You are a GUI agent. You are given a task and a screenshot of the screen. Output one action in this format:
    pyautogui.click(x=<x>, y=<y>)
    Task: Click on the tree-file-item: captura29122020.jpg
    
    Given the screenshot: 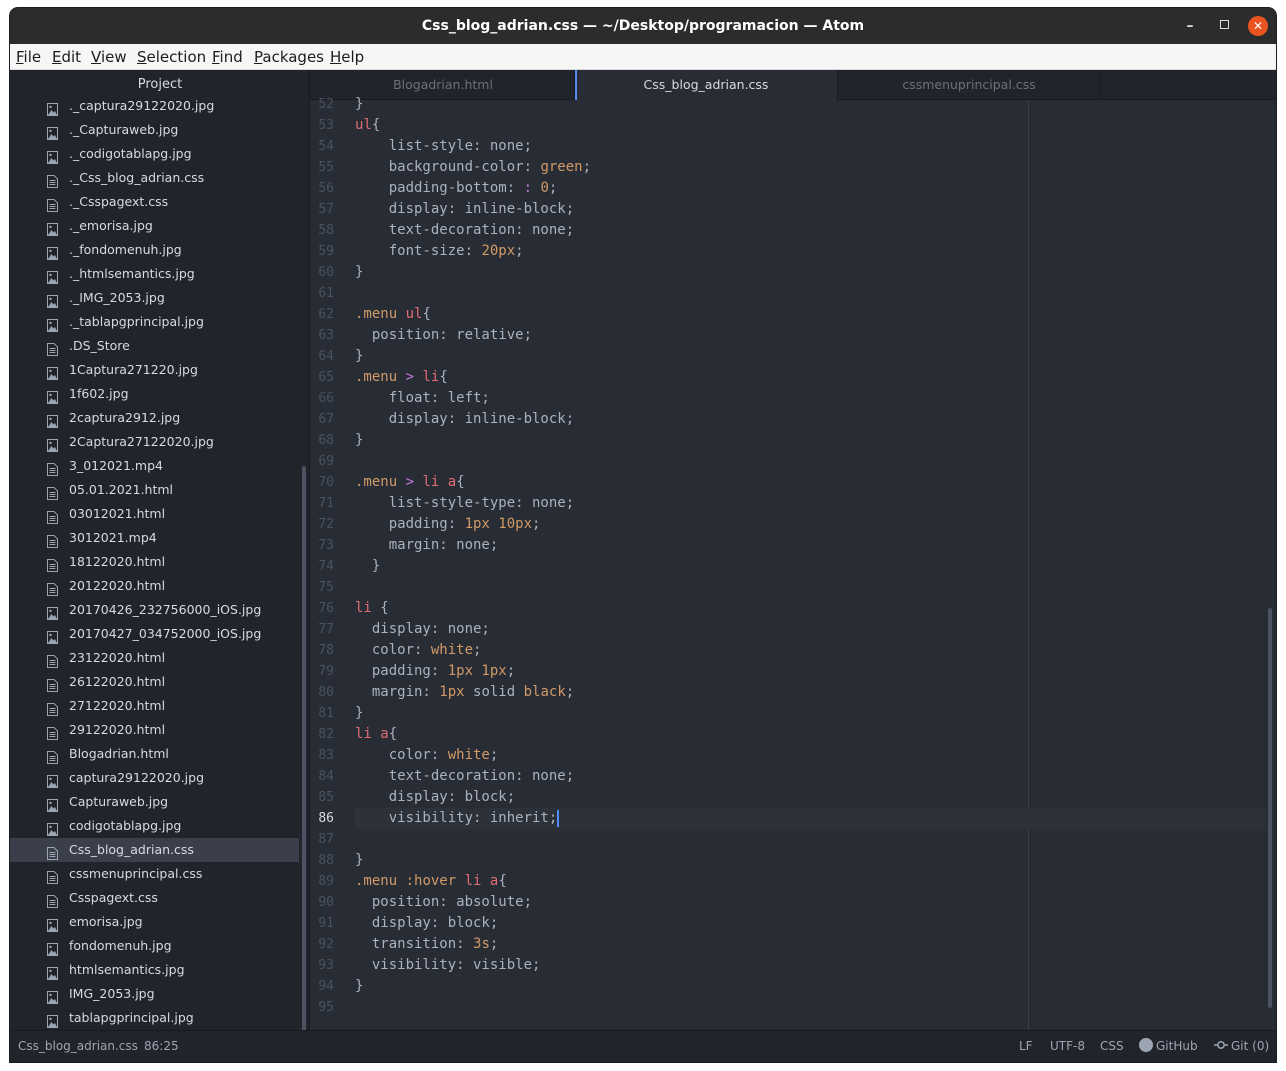 What is the action you would take?
    pyautogui.click(x=154, y=778)
    